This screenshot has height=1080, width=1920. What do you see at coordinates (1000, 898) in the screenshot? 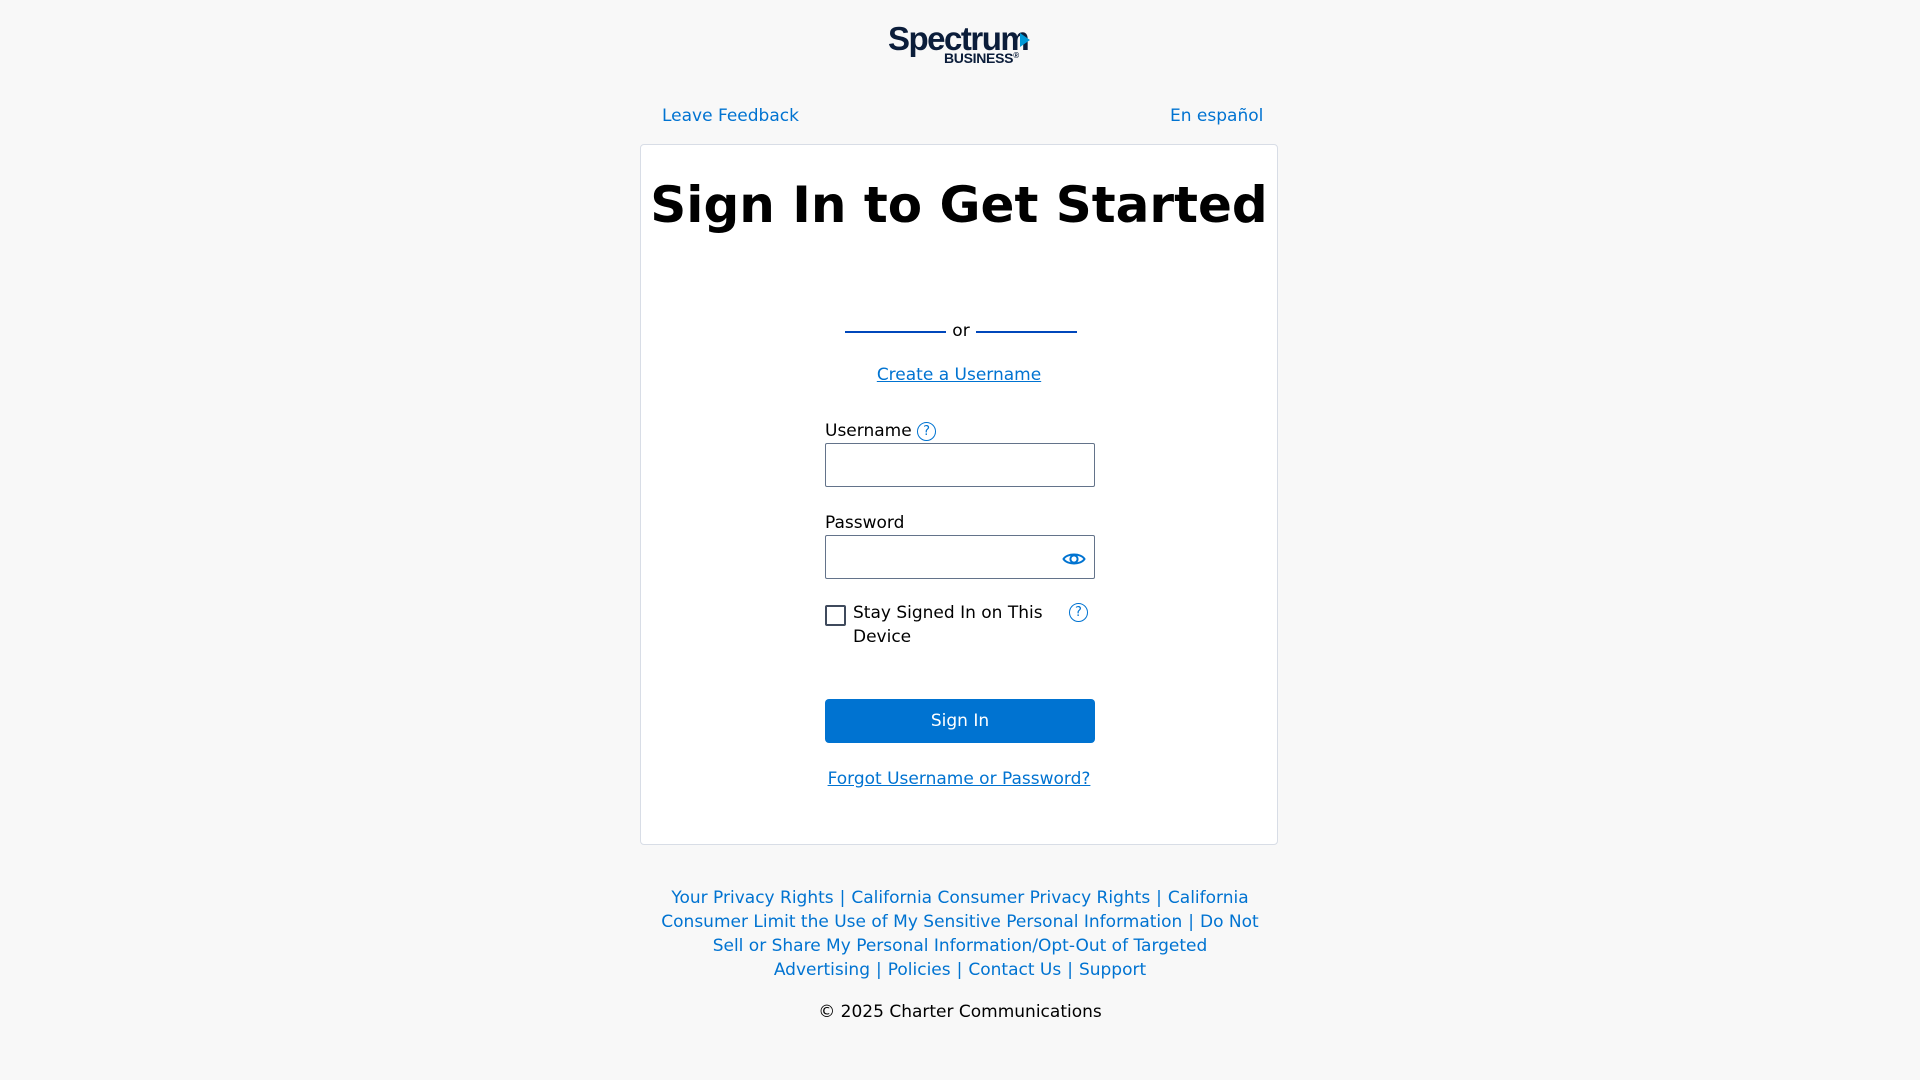
I see `footer-link-california-privacy: California Consumer Privacy Rights` at bounding box center [1000, 898].